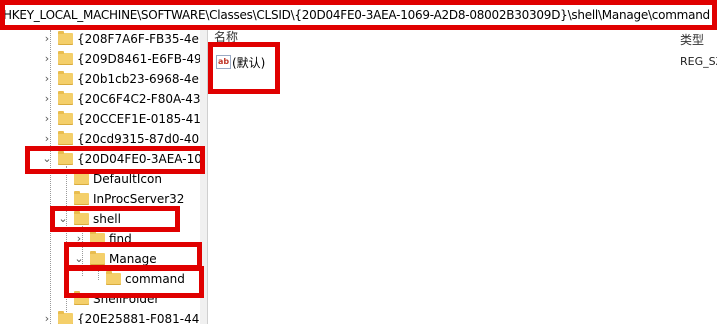 This screenshot has height=324, width=717. Describe the element at coordinates (692, 39) in the screenshot. I see `column-header-type: 类型` at that location.